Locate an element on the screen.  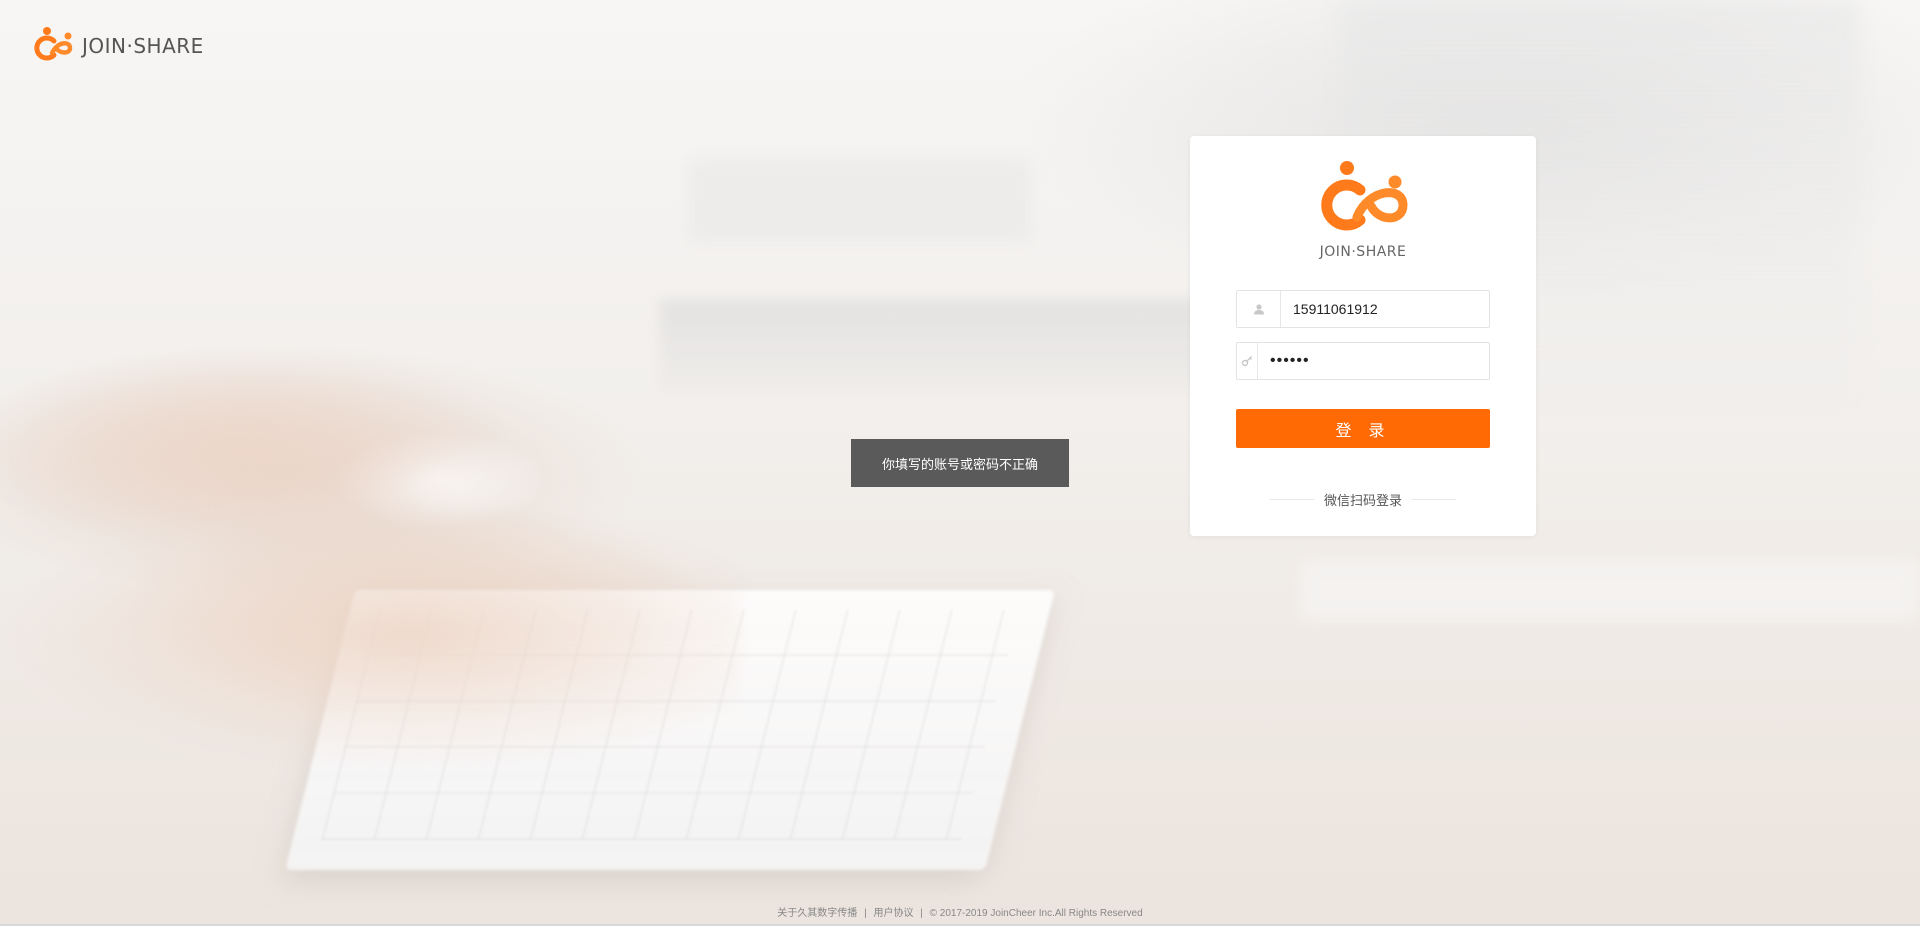
wechat-login-row: 微信扫码登录 is located at coordinates (1363, 499).